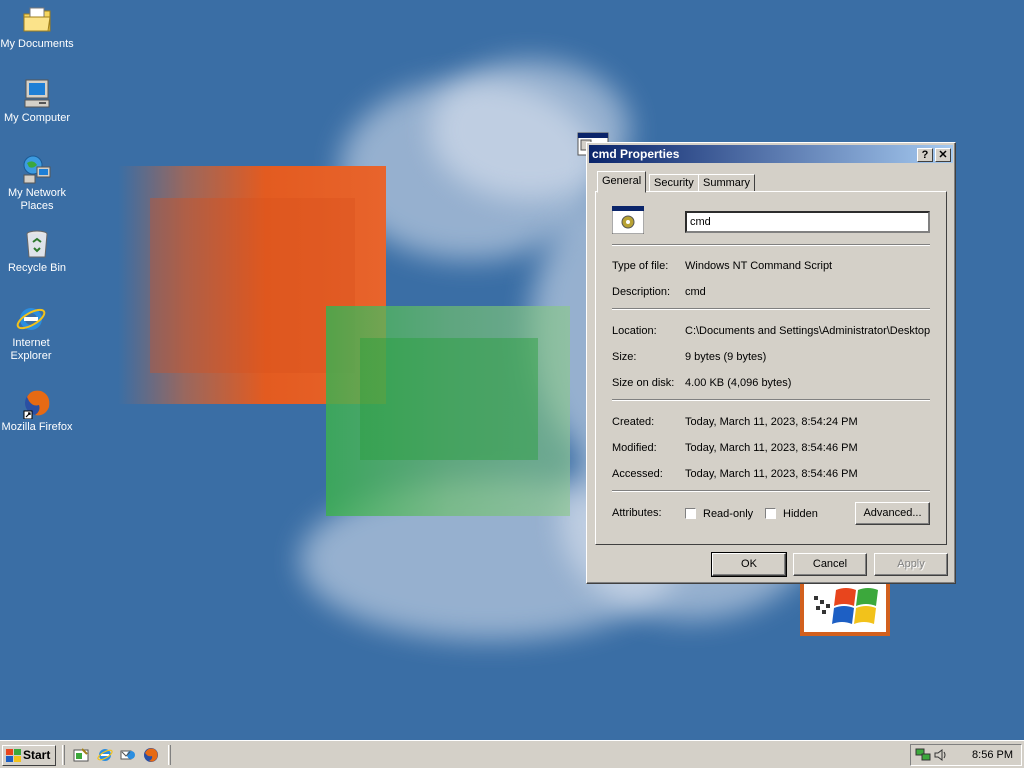 The height and width of the screenshot is (768, 1024). I want to click on desktop-icon-mozilla-firefox: Mozilla Firefox, so click(37, 410).